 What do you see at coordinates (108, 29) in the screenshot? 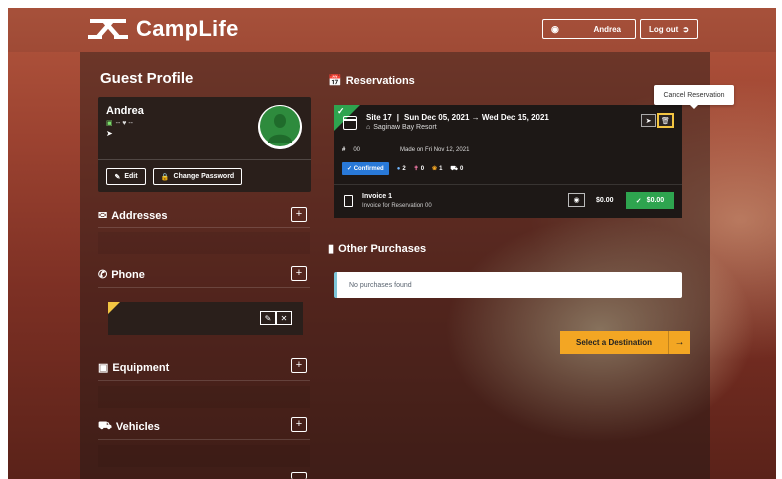
I see `tent-logo-icon` at bounding box center [108, 29].